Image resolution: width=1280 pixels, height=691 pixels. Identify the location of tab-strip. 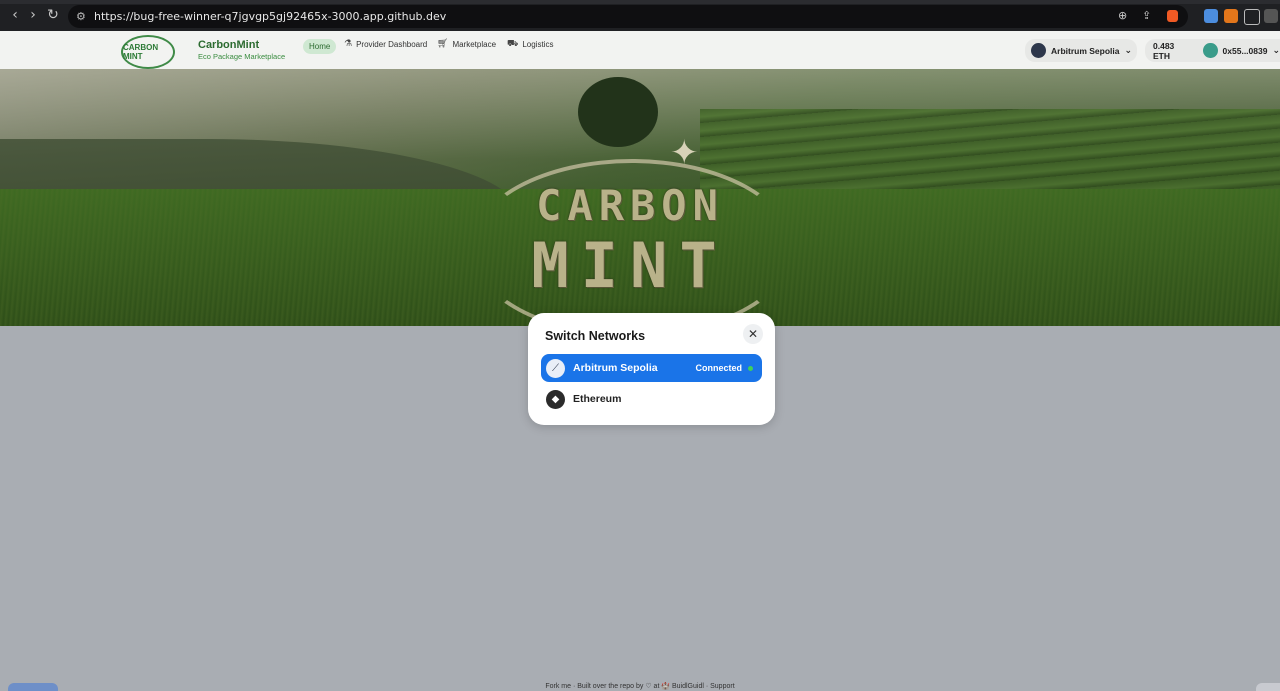
(640, 2).